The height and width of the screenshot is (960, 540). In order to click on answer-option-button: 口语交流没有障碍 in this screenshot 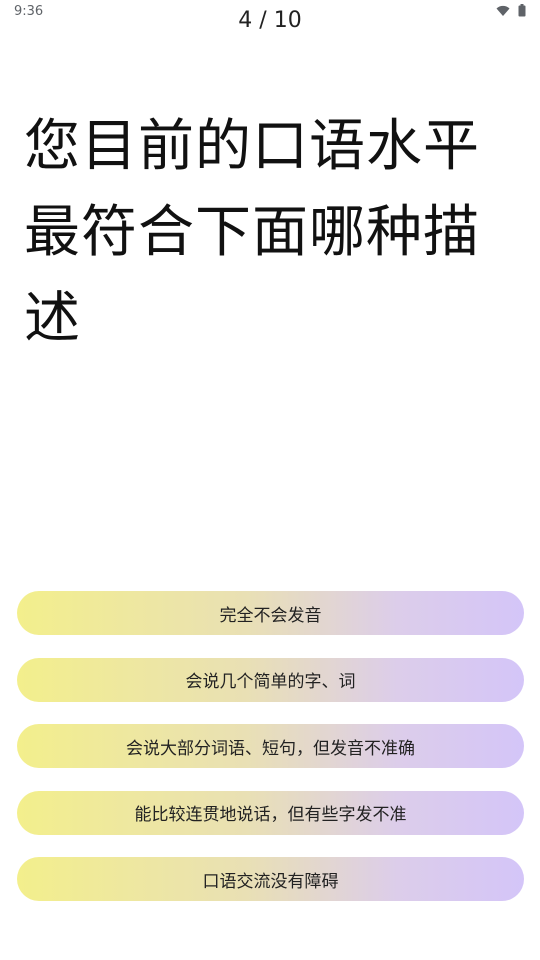, I will do `click(270, 879)`.